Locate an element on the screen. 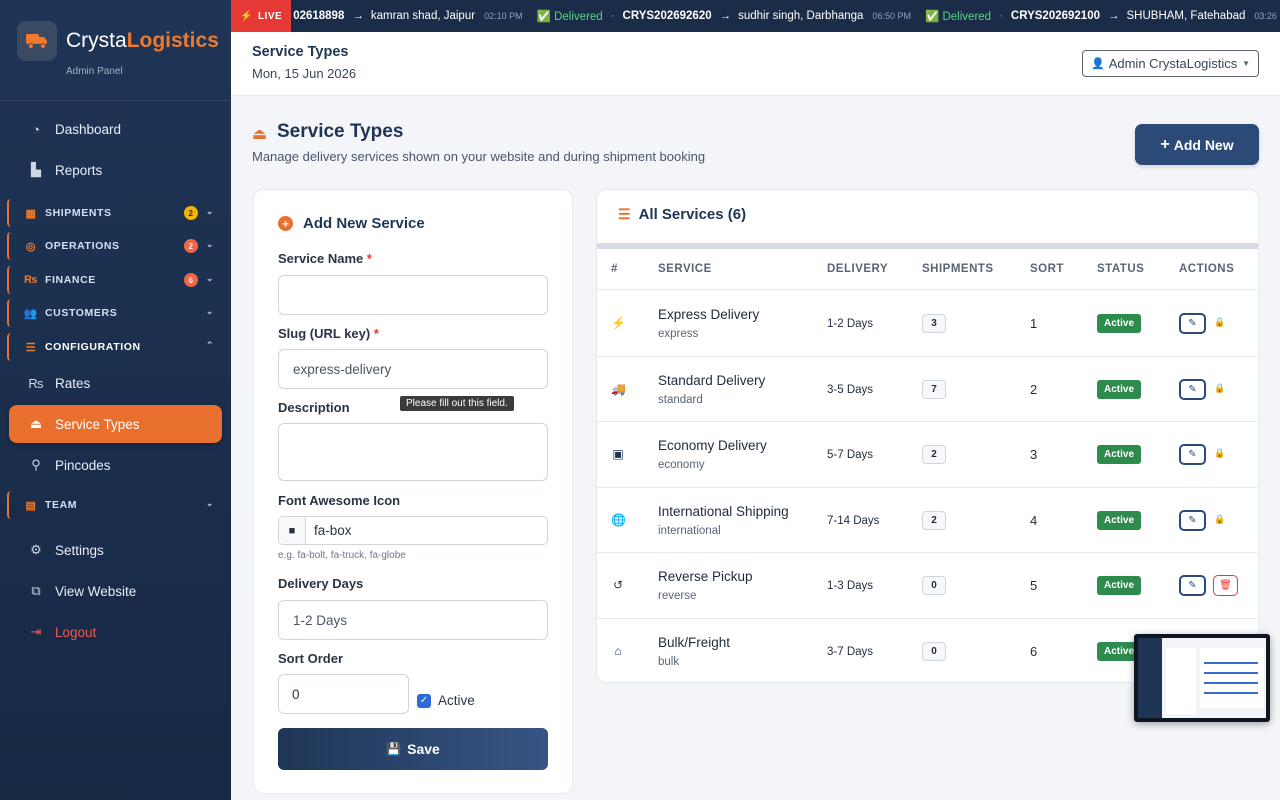 The image size is (1280, 800). gear-icon: ⚙ is located at coordinates (36, 549).